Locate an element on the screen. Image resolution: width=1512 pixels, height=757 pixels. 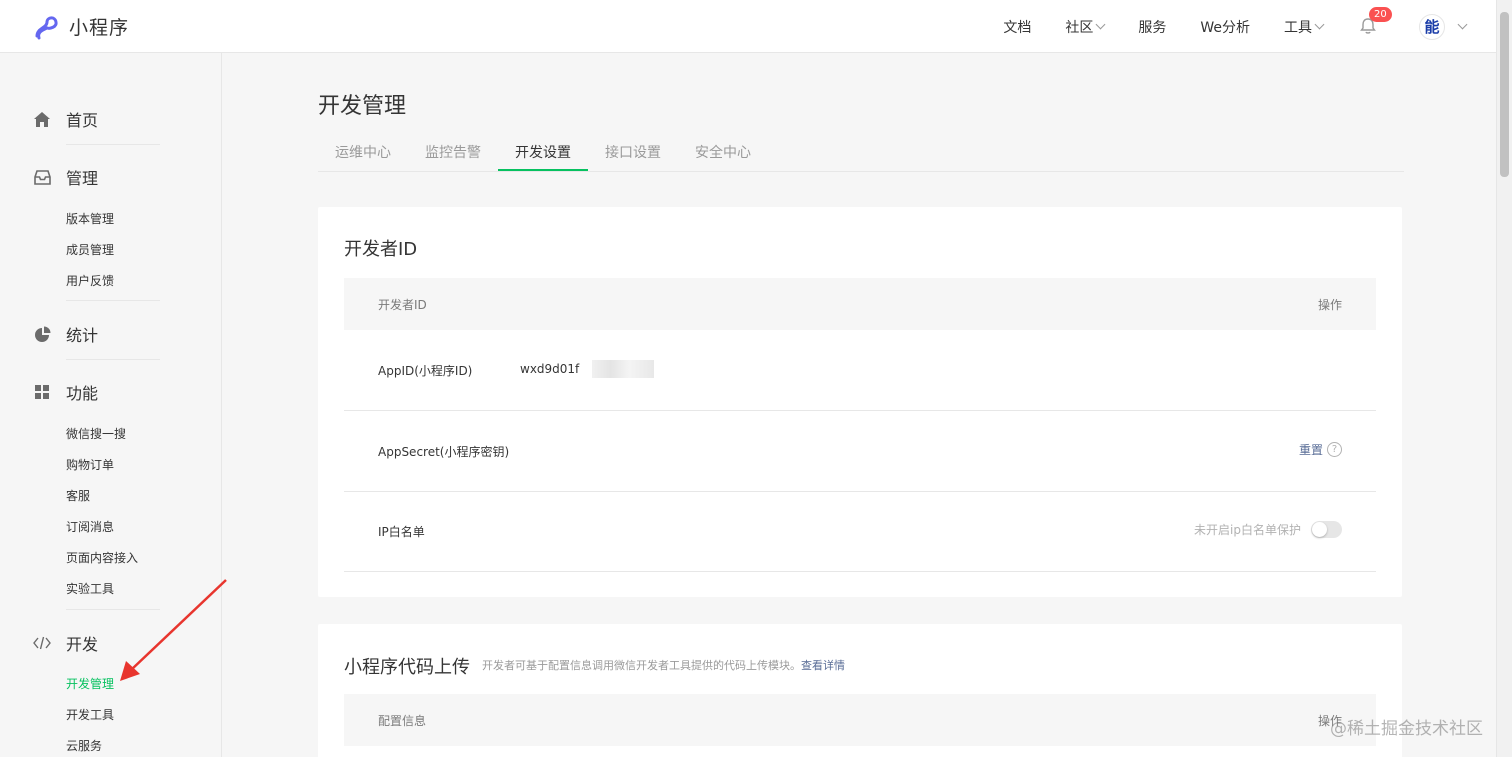
column-header: 开发者ID is located at coordinates (402, 305).